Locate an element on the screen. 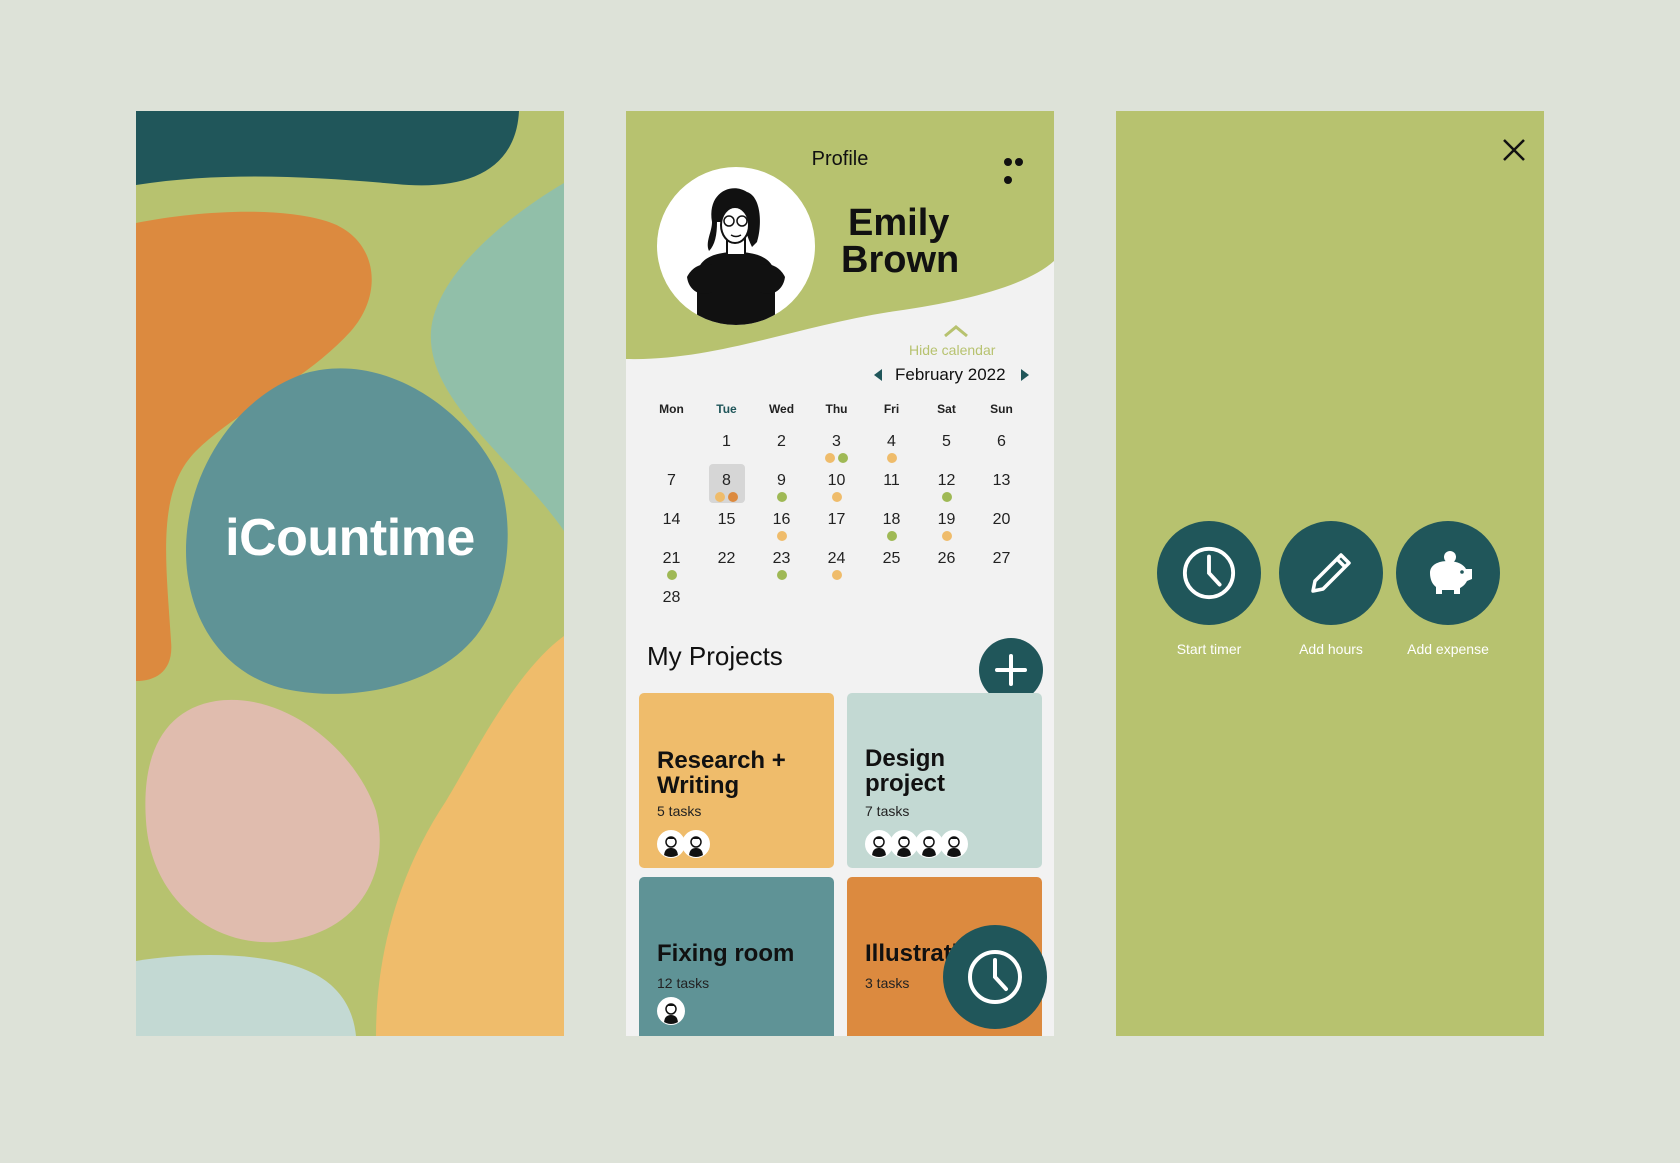  calendar-day-number: 5 is located at coordinates (946, 441).